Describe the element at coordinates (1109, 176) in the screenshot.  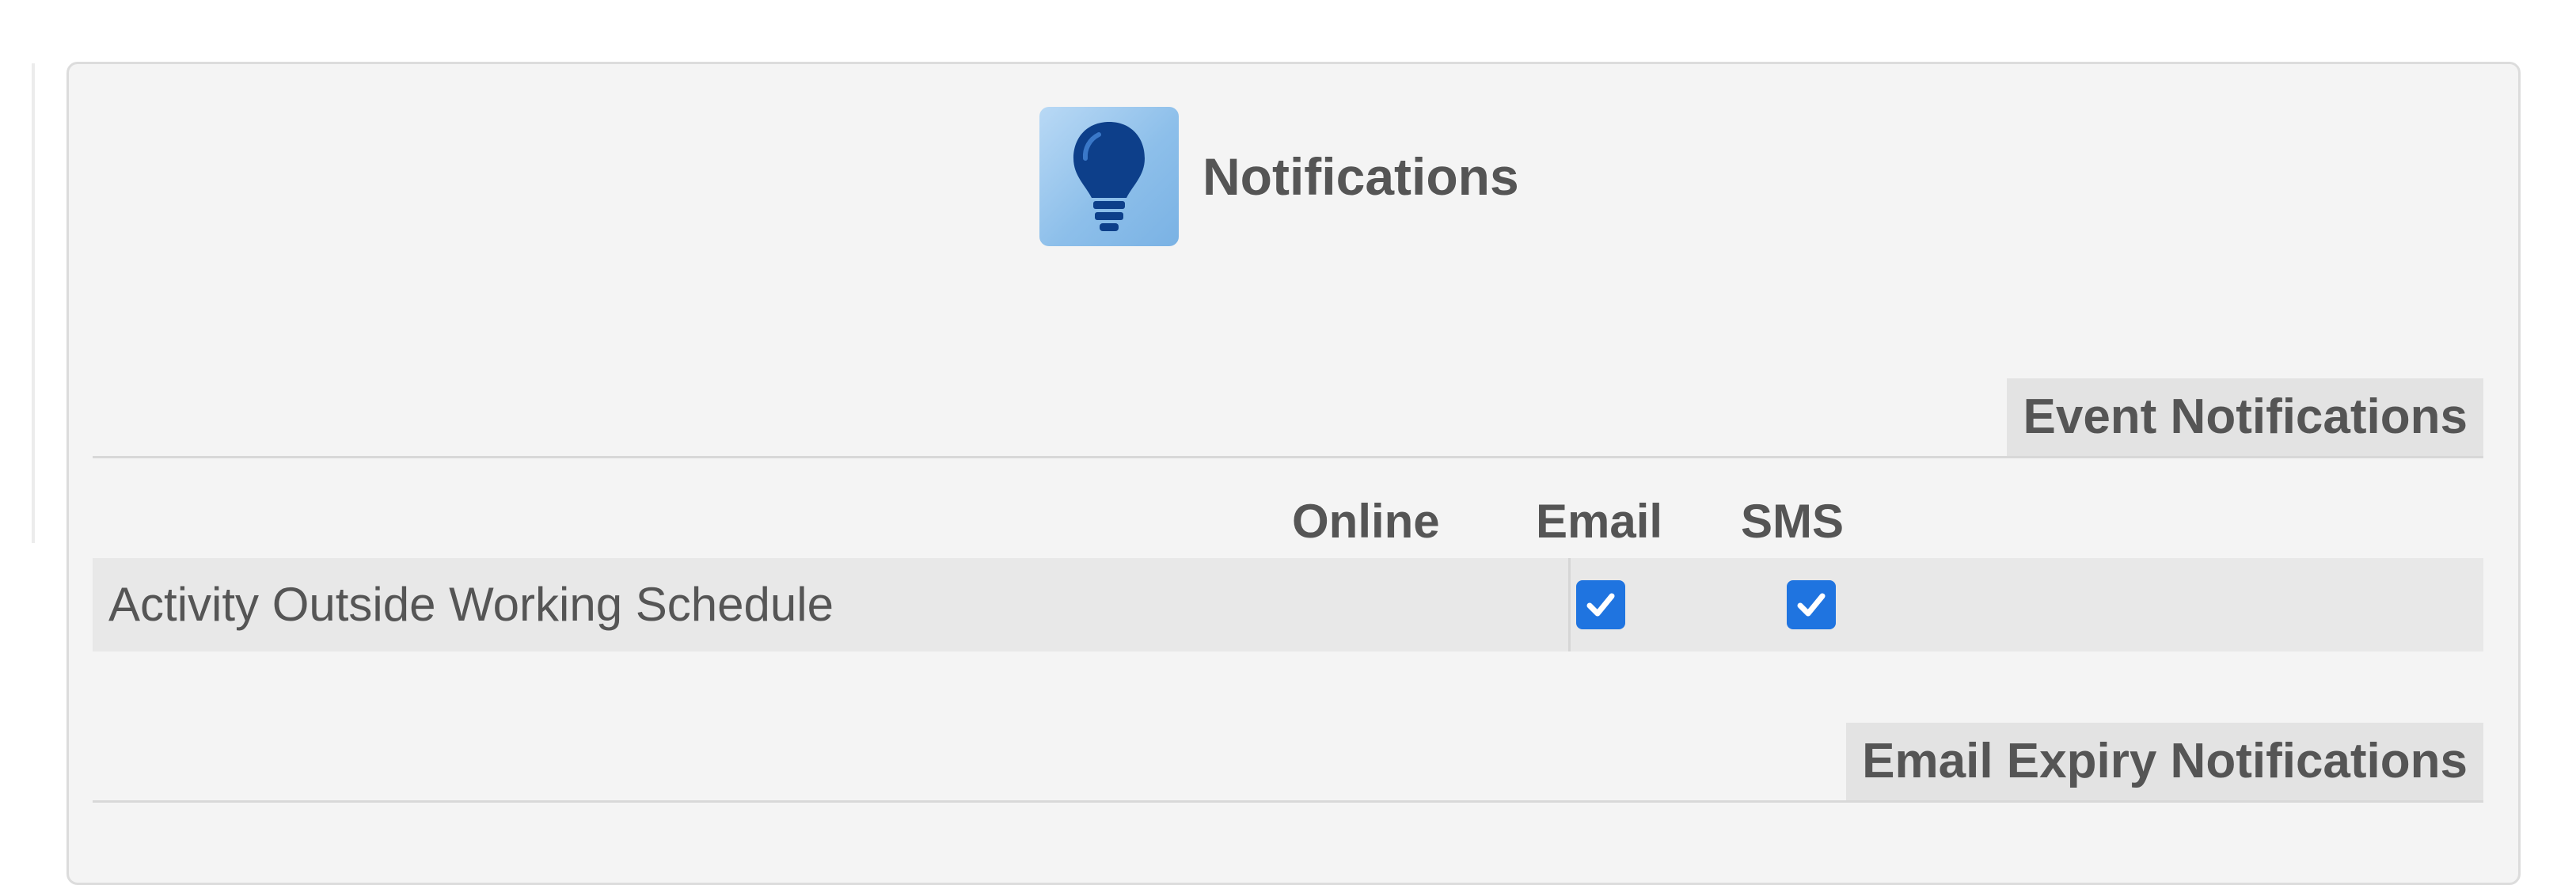
I see `lightbulb-icon` at that location.